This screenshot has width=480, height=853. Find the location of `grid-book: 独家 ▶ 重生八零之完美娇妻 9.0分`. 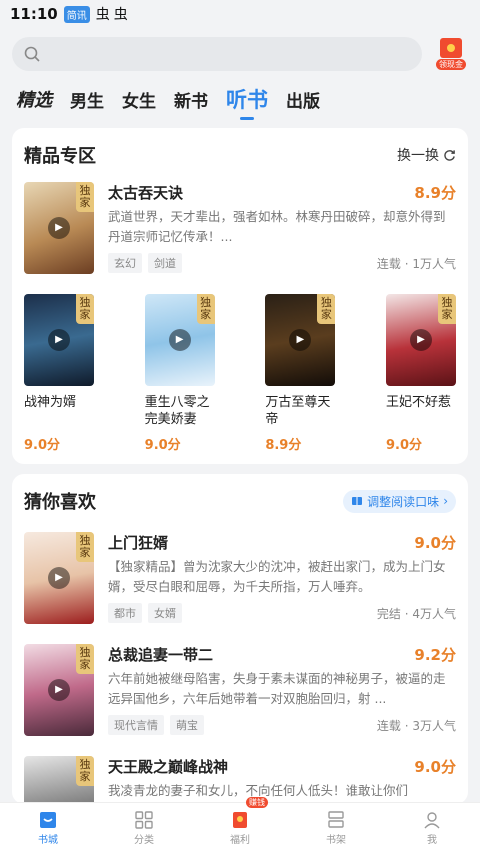

grid-book: 独家 ▶ 重生八零之完美娇妻 9.0分 is located at coordinates (179, 373).